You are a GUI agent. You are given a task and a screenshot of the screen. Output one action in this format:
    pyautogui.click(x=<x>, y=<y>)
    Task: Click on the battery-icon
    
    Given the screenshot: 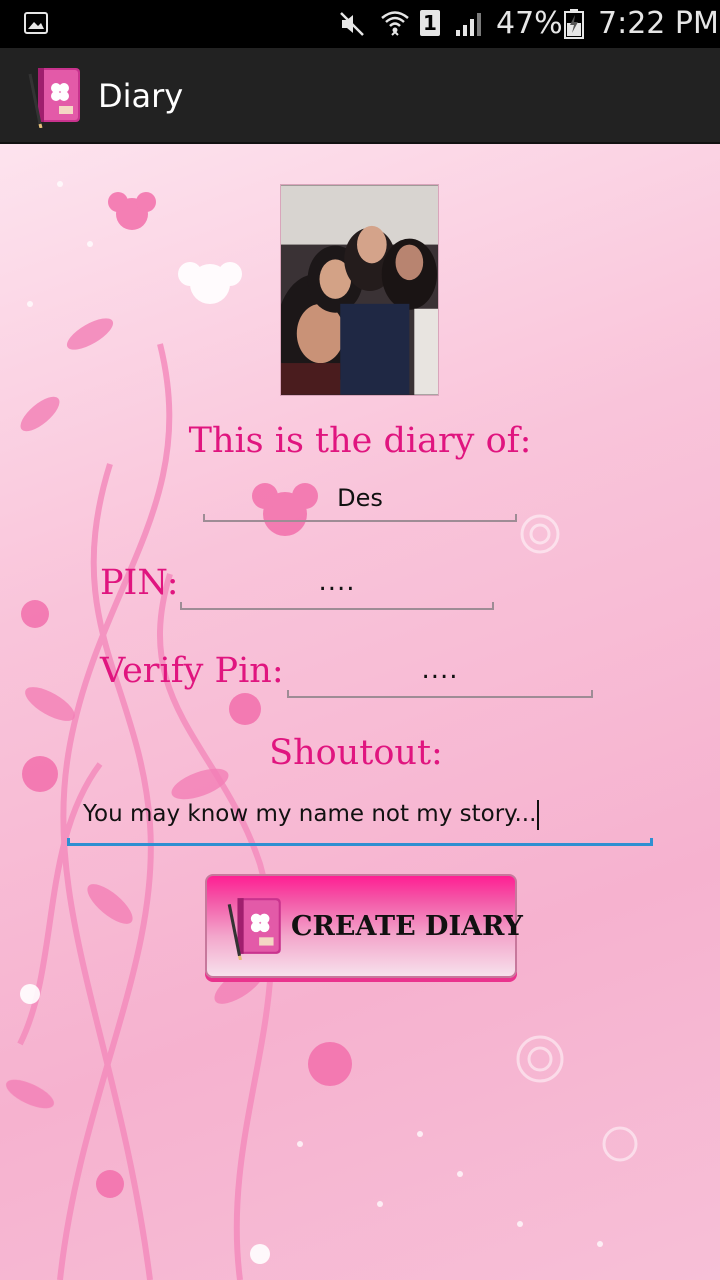 What is the action you would take?
    pyautogui.click(x=574, y=24)
    